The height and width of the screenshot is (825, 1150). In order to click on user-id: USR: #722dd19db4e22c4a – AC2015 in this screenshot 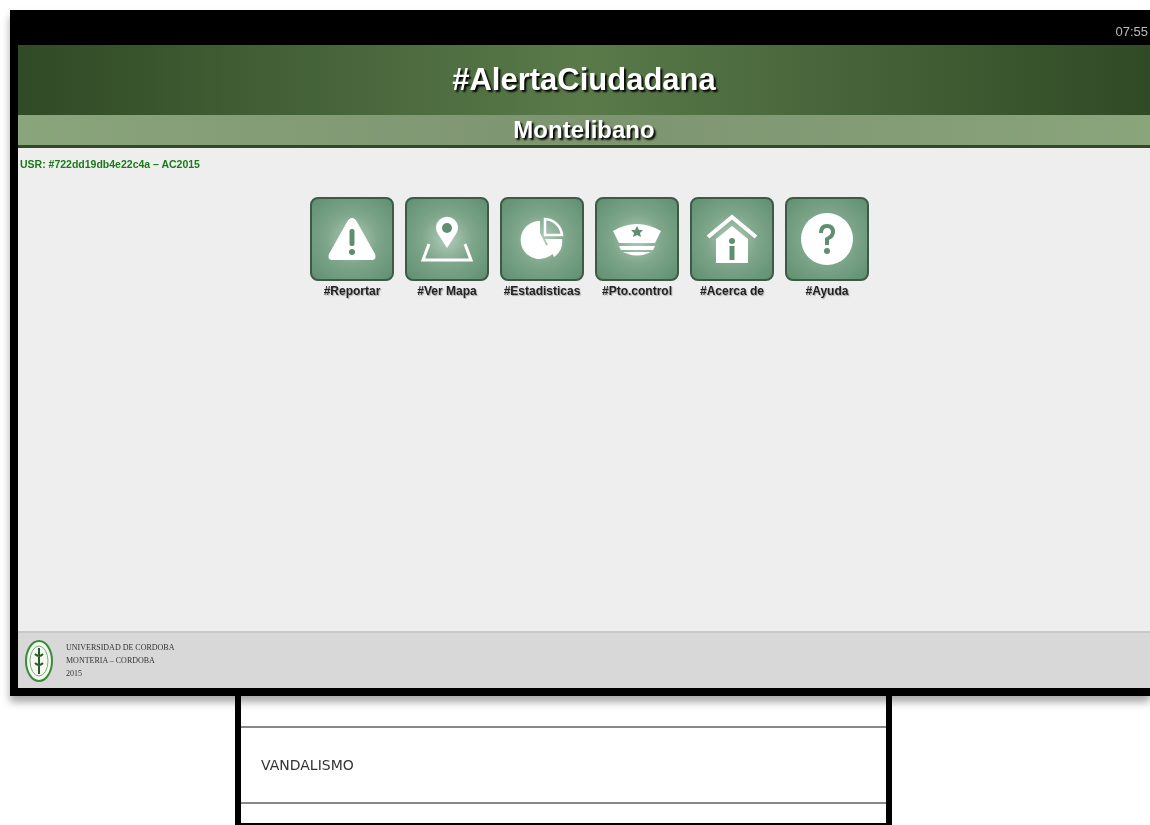, I will do `click(110, 164)`.